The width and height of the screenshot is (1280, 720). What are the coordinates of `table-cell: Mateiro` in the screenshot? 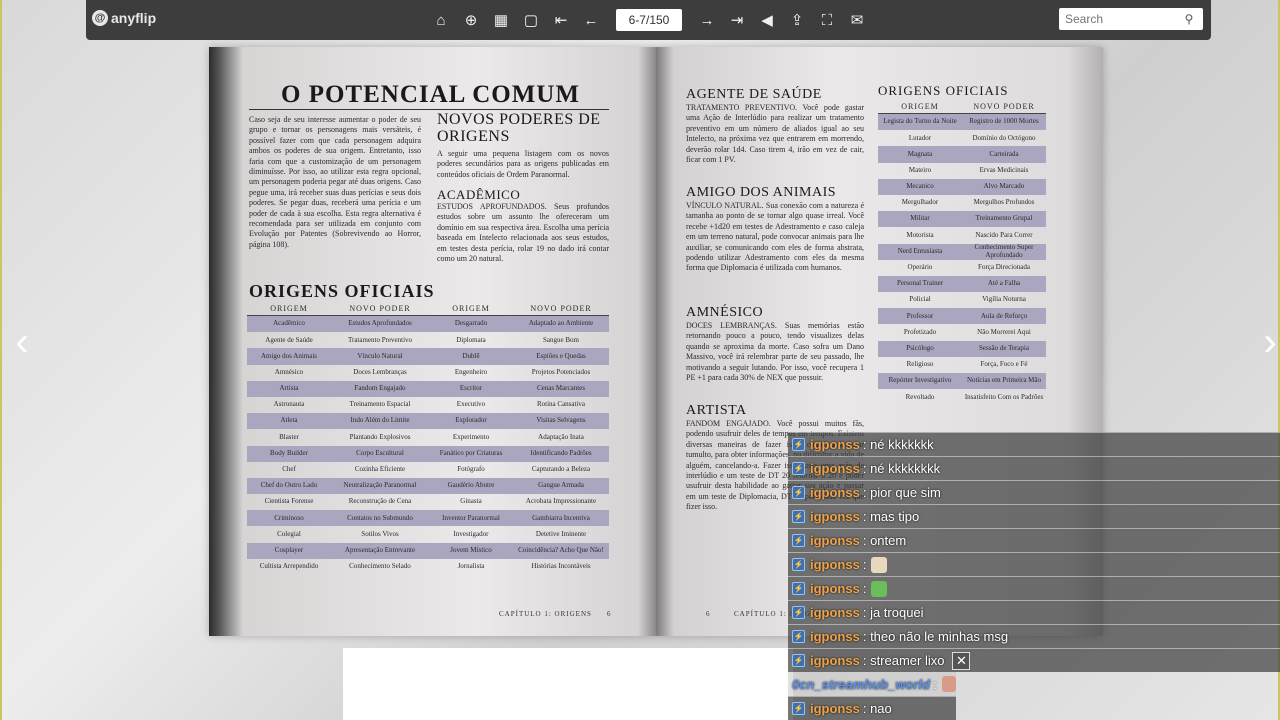 It's located at (920, 169).